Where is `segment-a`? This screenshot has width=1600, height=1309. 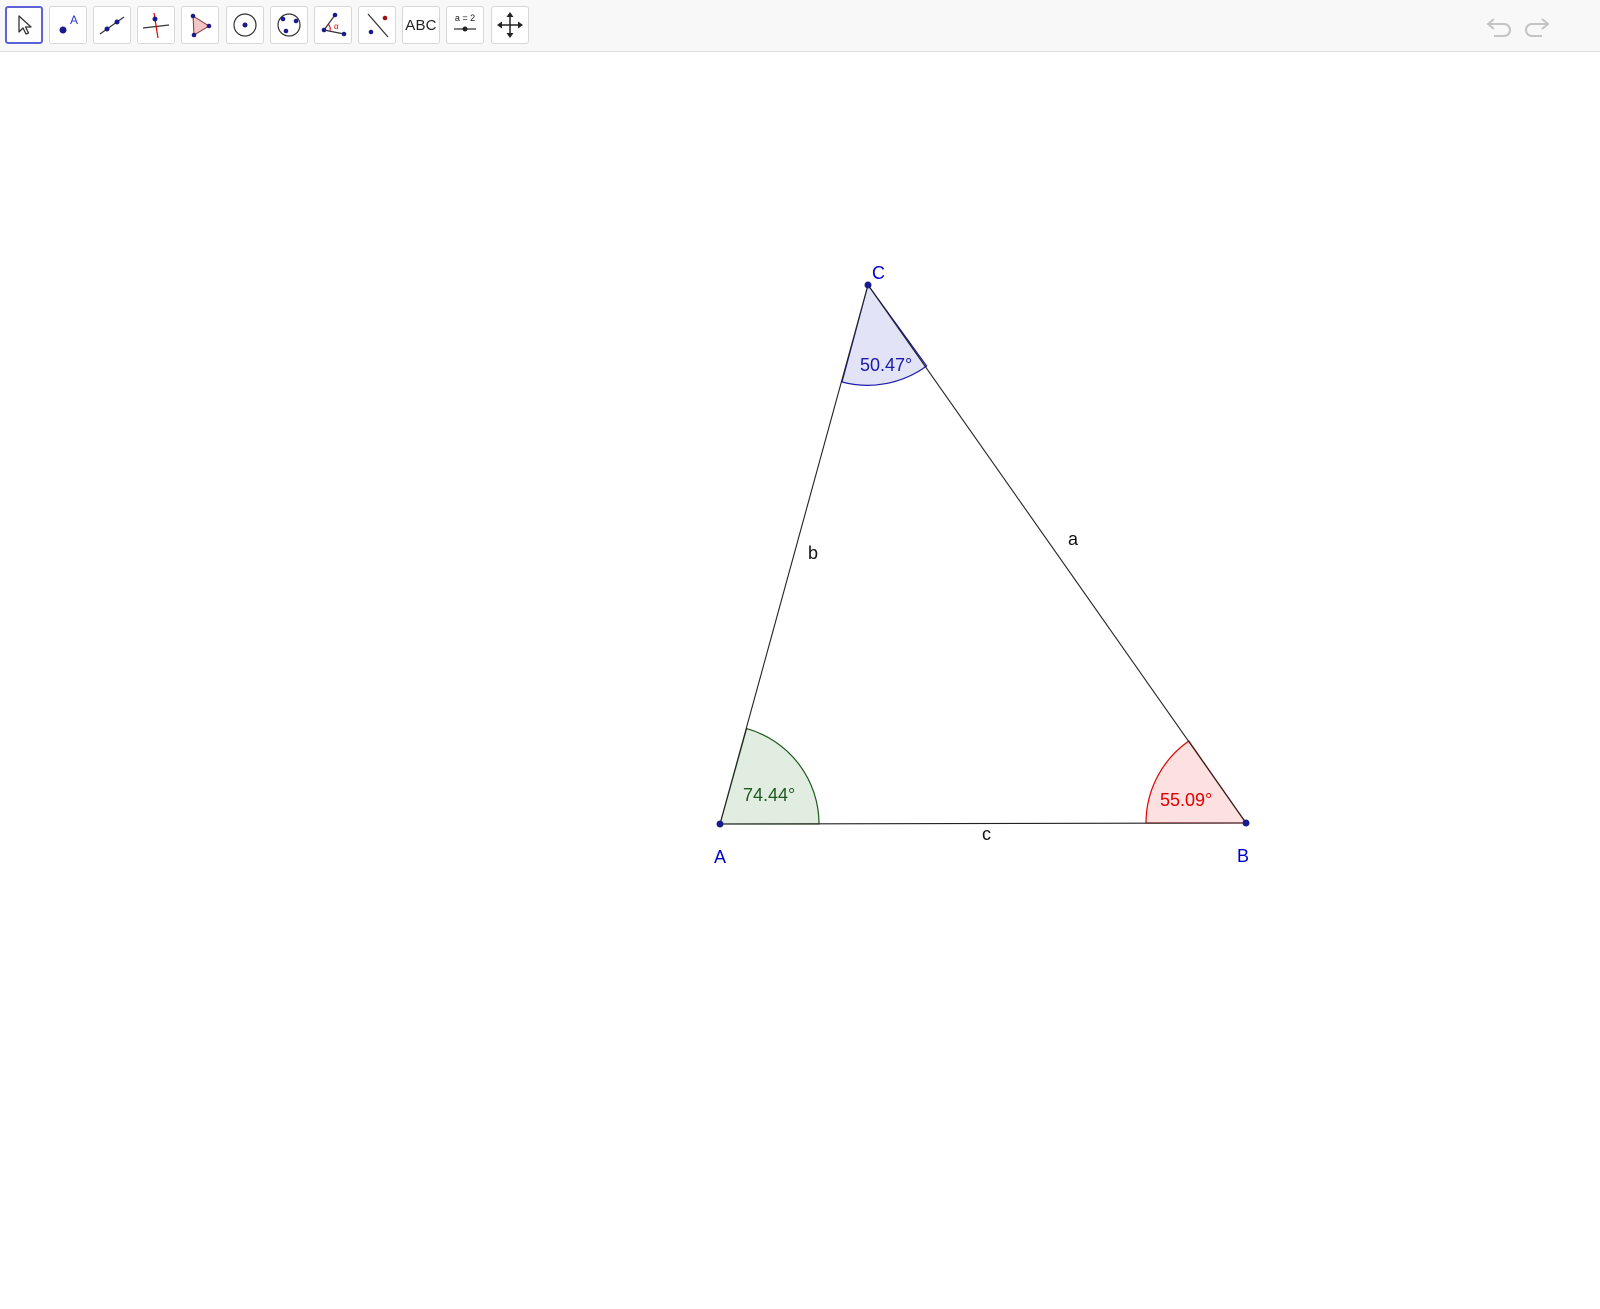 segment-a is located at coordinates (1057, 554).